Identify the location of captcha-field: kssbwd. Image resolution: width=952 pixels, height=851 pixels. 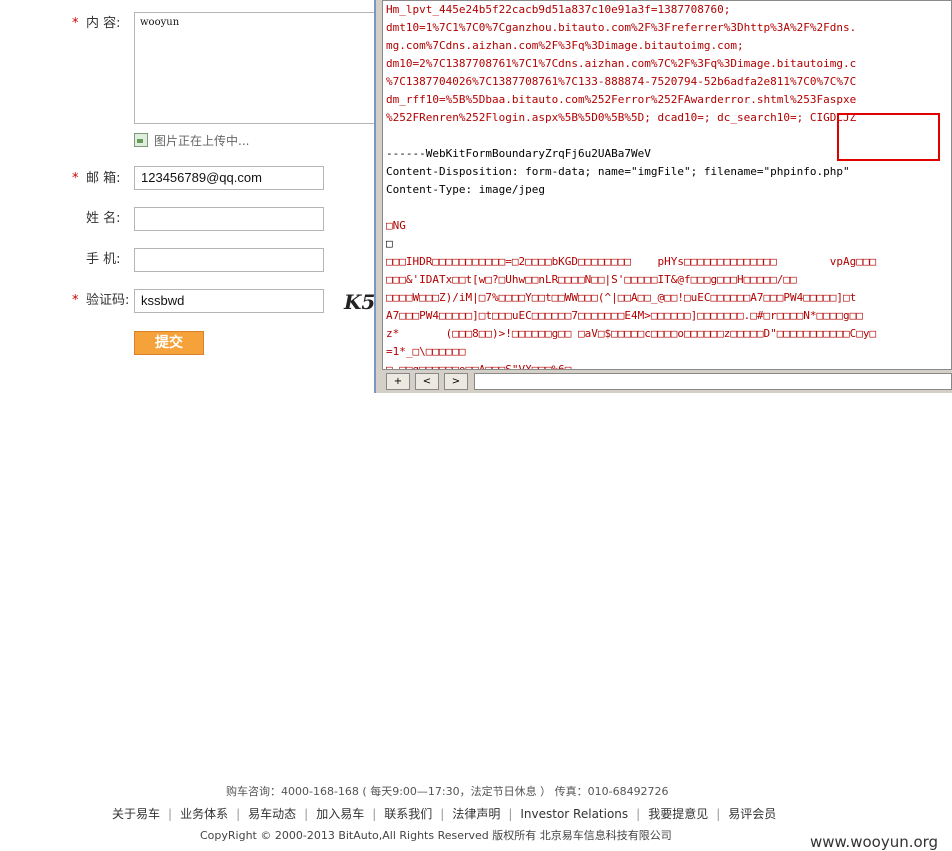
(229, 301).